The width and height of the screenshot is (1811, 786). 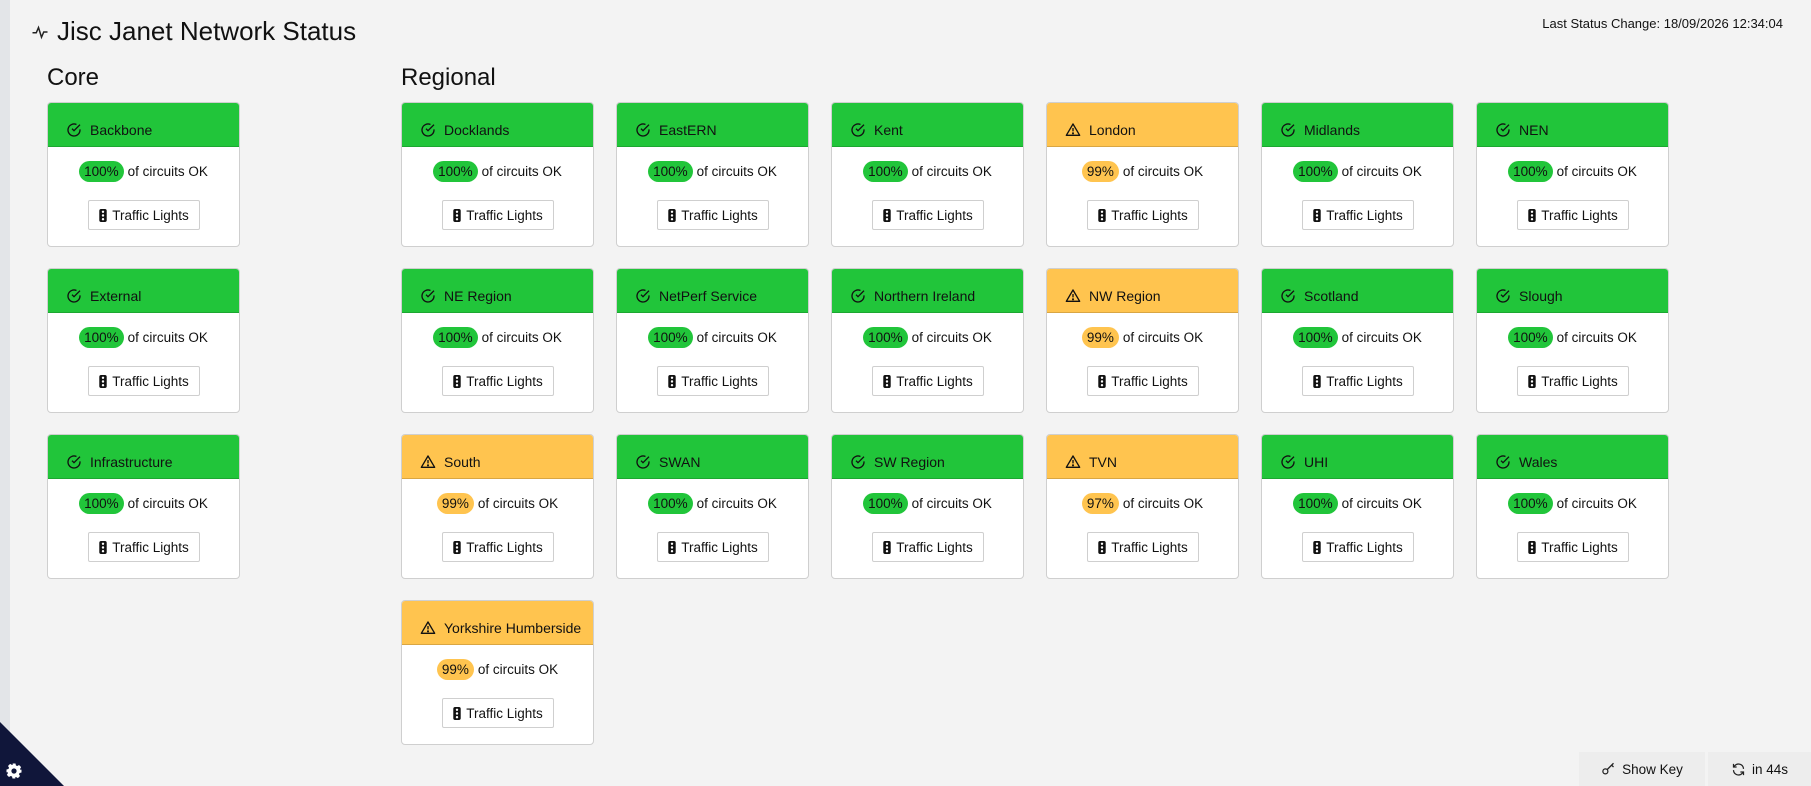 What do you see at coordinates (708, 295) in the screenshot?
I see `card-title: NetPerf Service` at bounding box center [708, 295].